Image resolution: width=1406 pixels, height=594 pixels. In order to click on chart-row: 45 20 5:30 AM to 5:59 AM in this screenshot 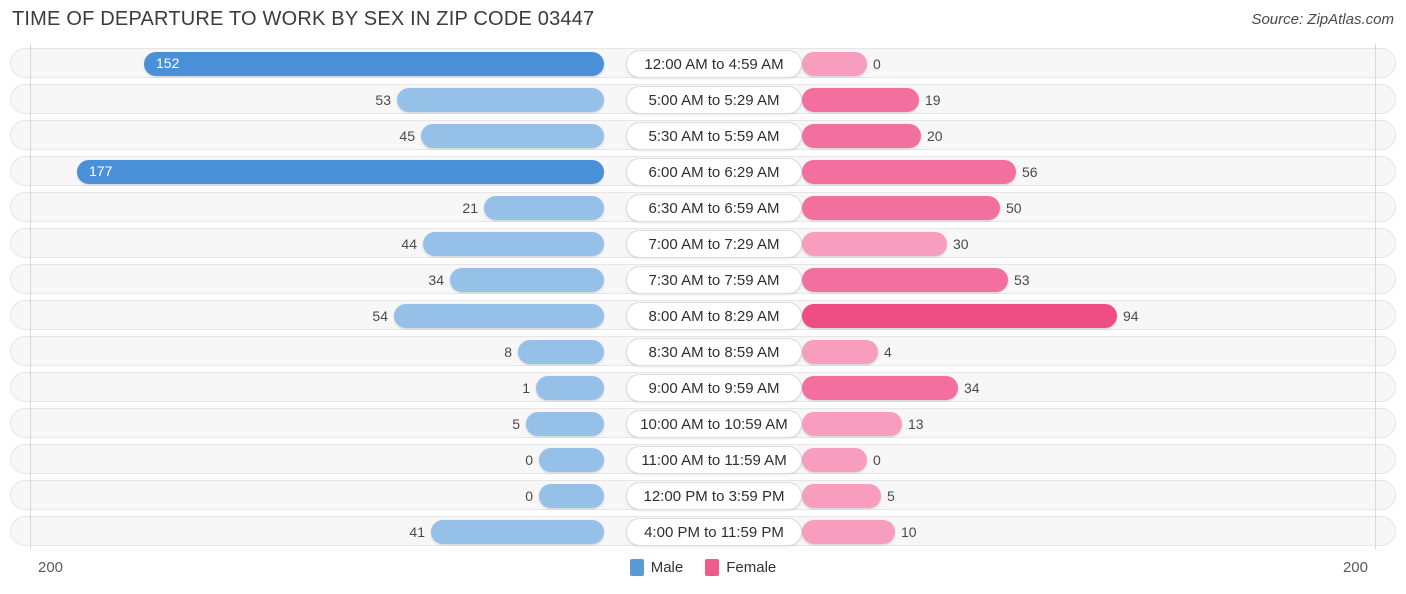, I will do `click(703, 135)`.